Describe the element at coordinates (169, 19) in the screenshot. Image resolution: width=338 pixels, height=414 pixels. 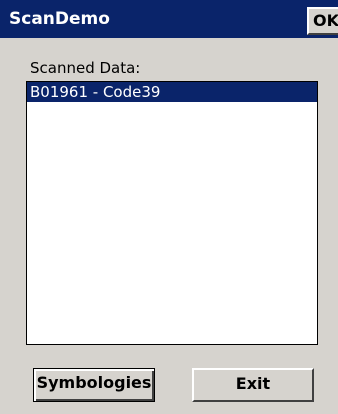
I see `title-bar: ScanDemo OK` at that location.